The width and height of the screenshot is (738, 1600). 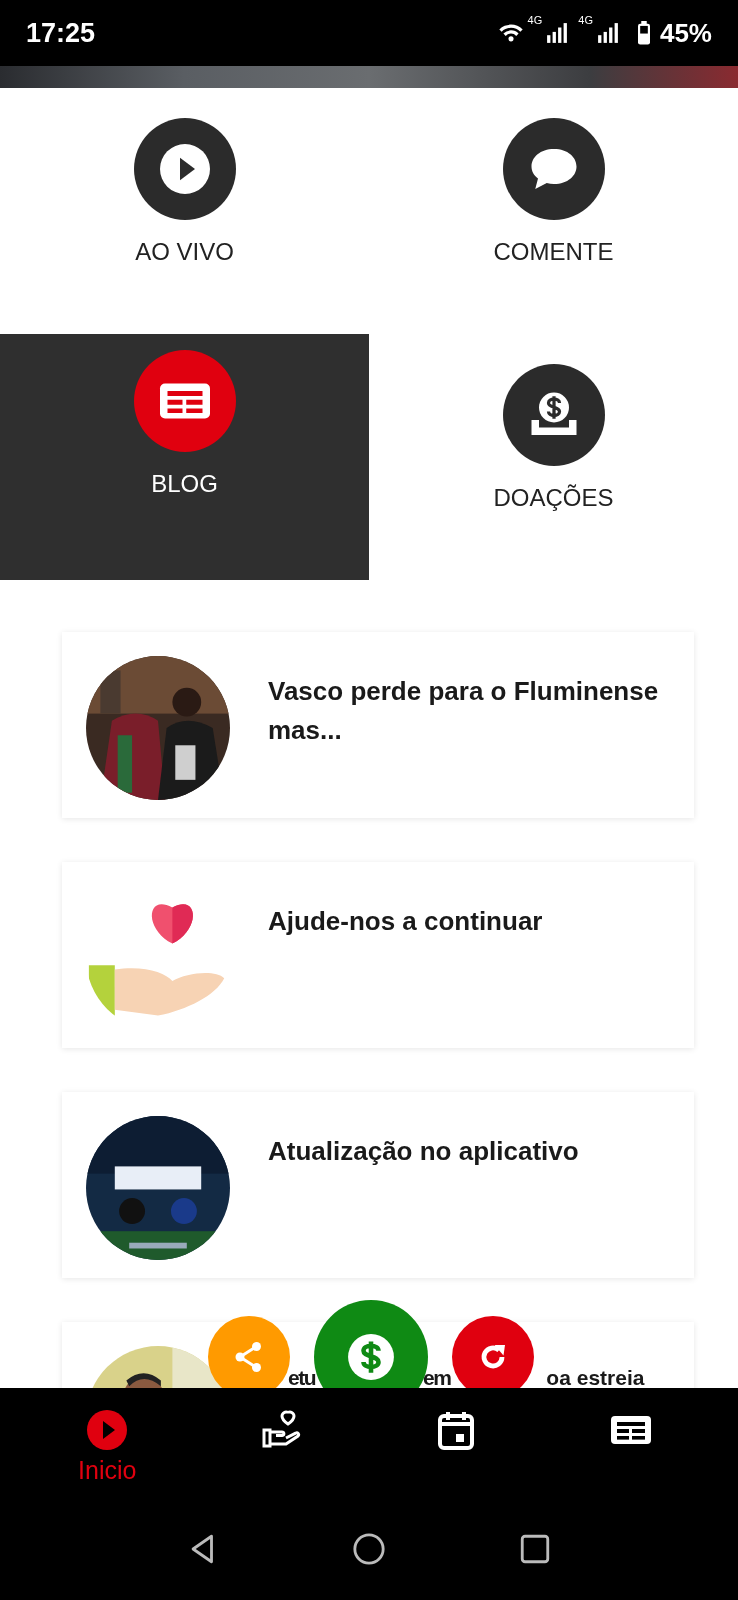 I want to click on menu-label: COMENTE, so click(x=553, y=252).